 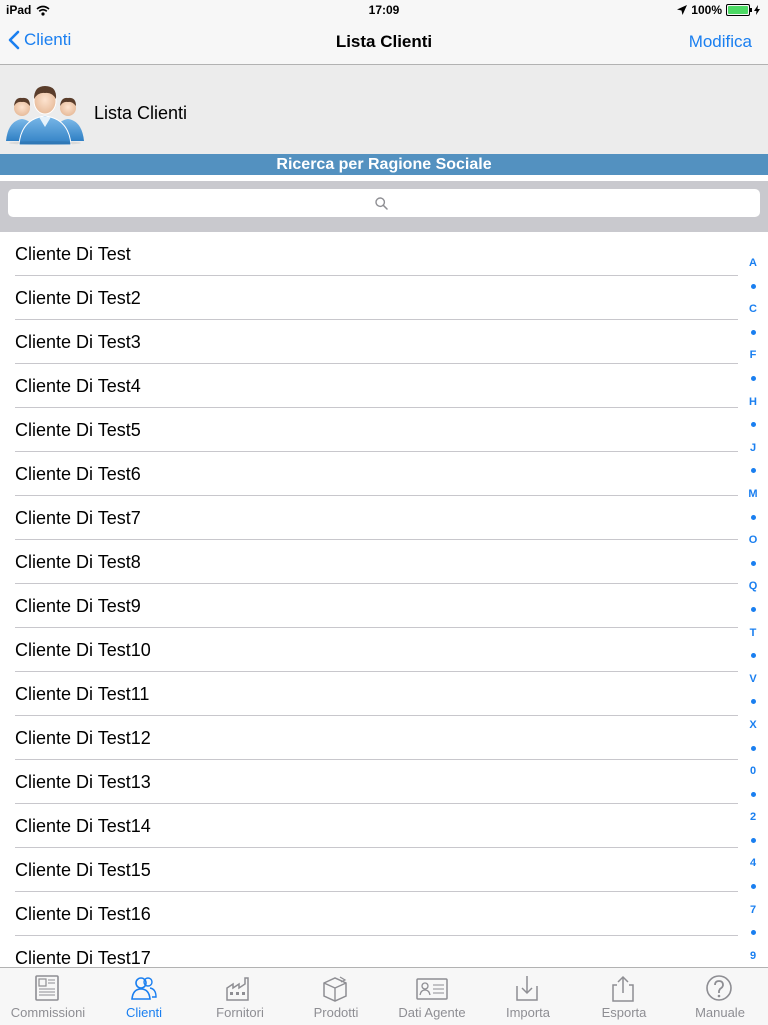 I want to click on index-letter: 2, so click(x=753, y=817).